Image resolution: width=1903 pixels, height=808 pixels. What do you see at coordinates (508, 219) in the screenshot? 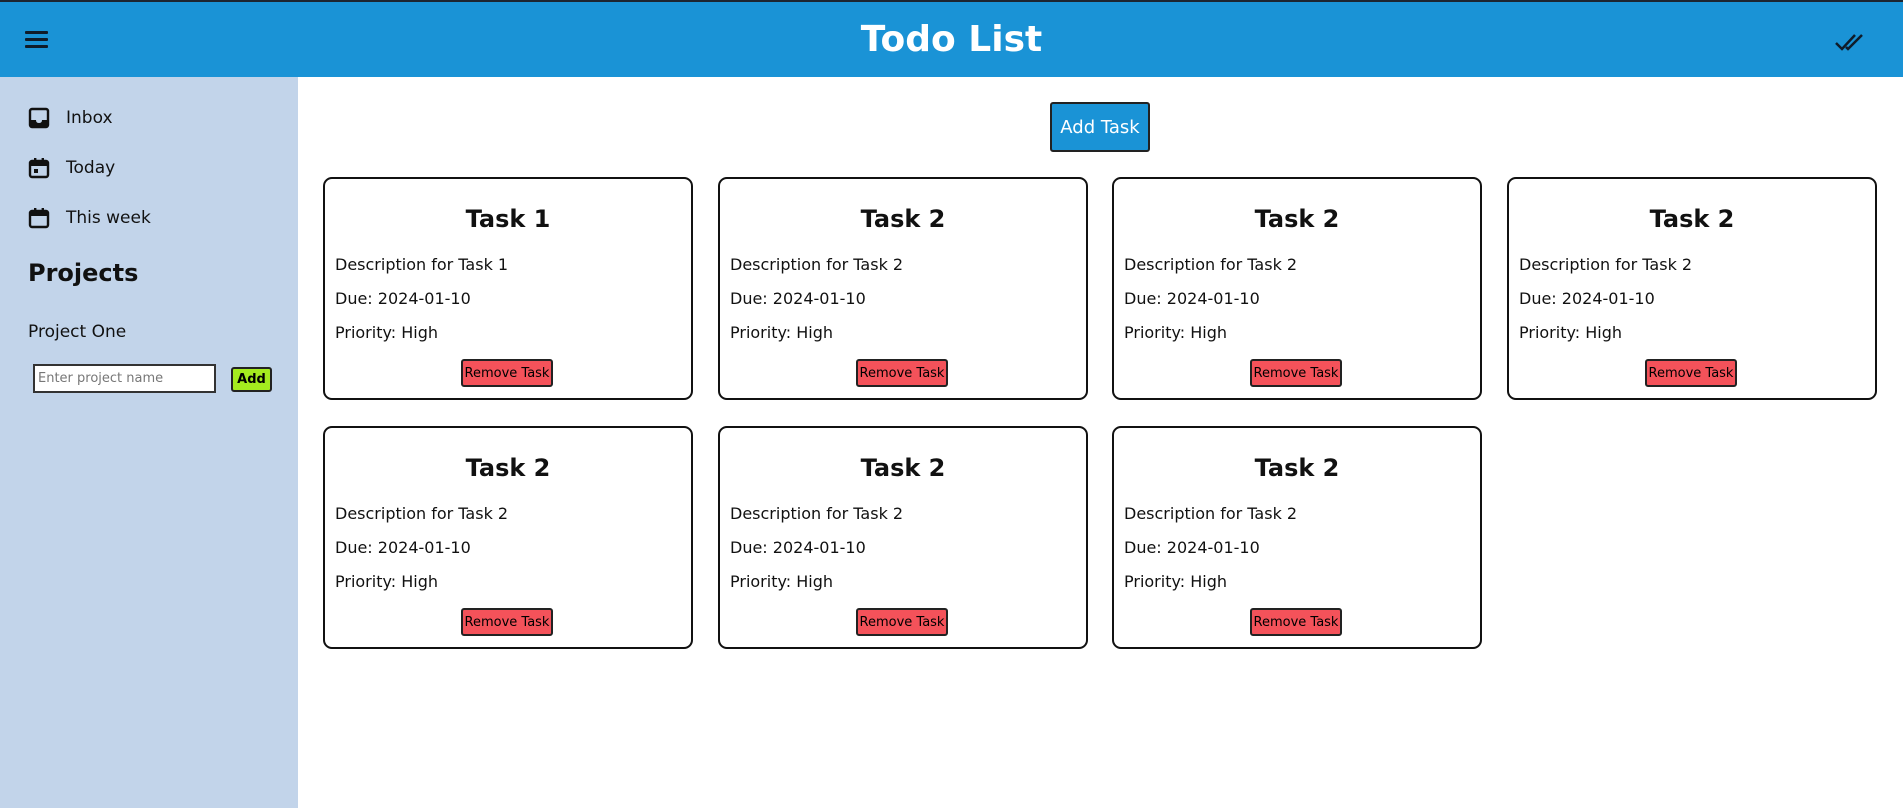
I see `task-title: Task 1` at bounding box center [508, 219].